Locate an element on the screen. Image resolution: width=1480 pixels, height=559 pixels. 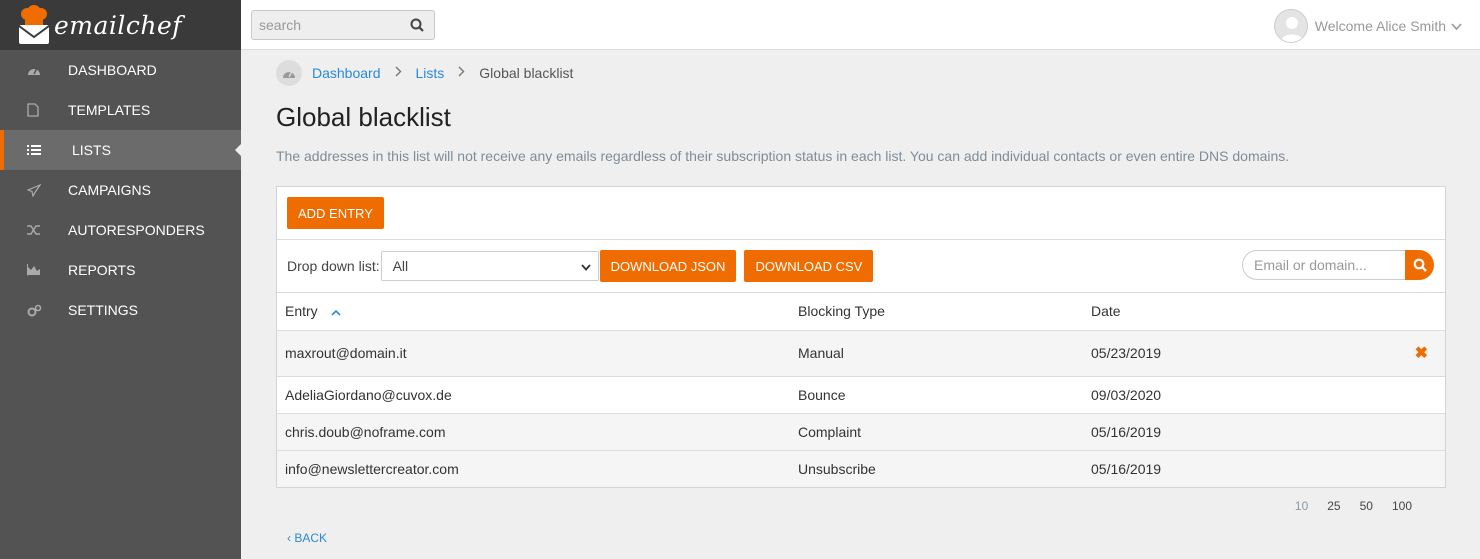
page-size-50: 50 is located at coordinates (1366, 506).